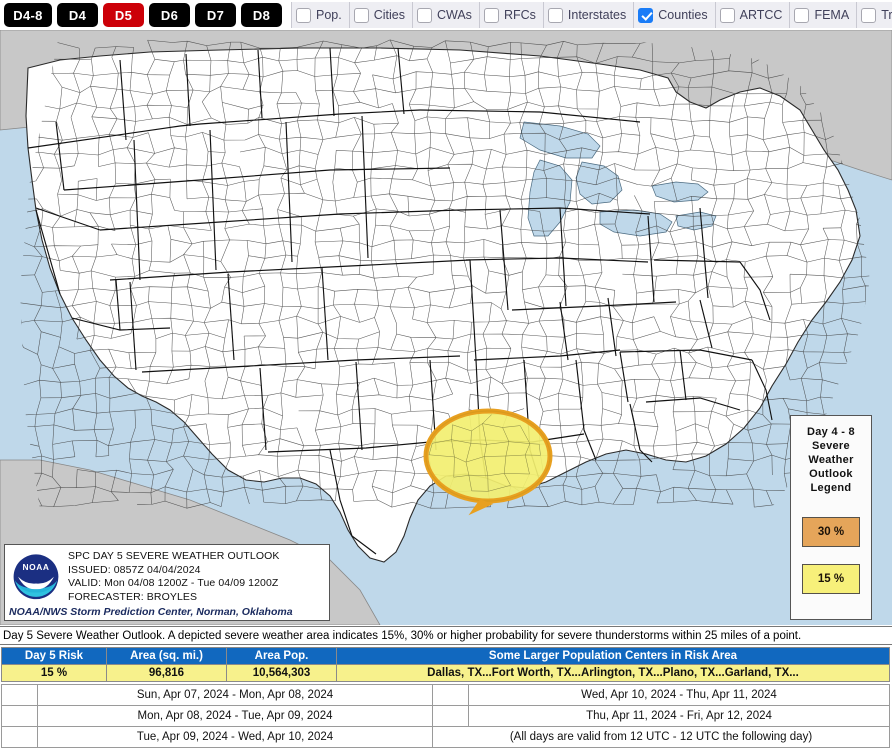  What do you see at coordinates (281, 656) in the screenshot?
I see `risk-table-header: Area Pop.` at bounding box center [281, 656].